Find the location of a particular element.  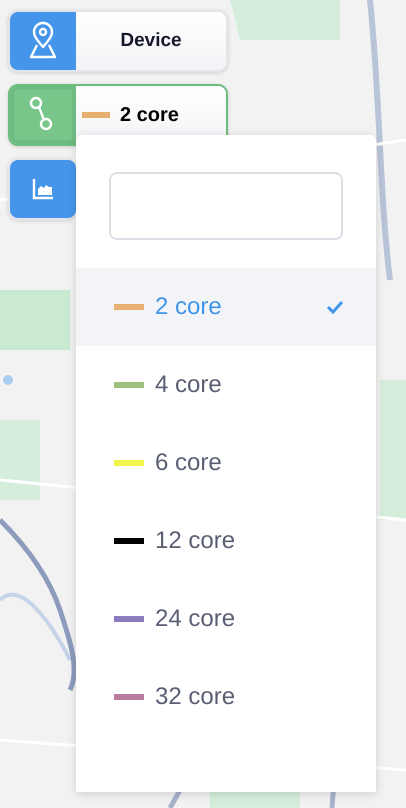

option-label: 6 core is located at coordinates (189, 463).